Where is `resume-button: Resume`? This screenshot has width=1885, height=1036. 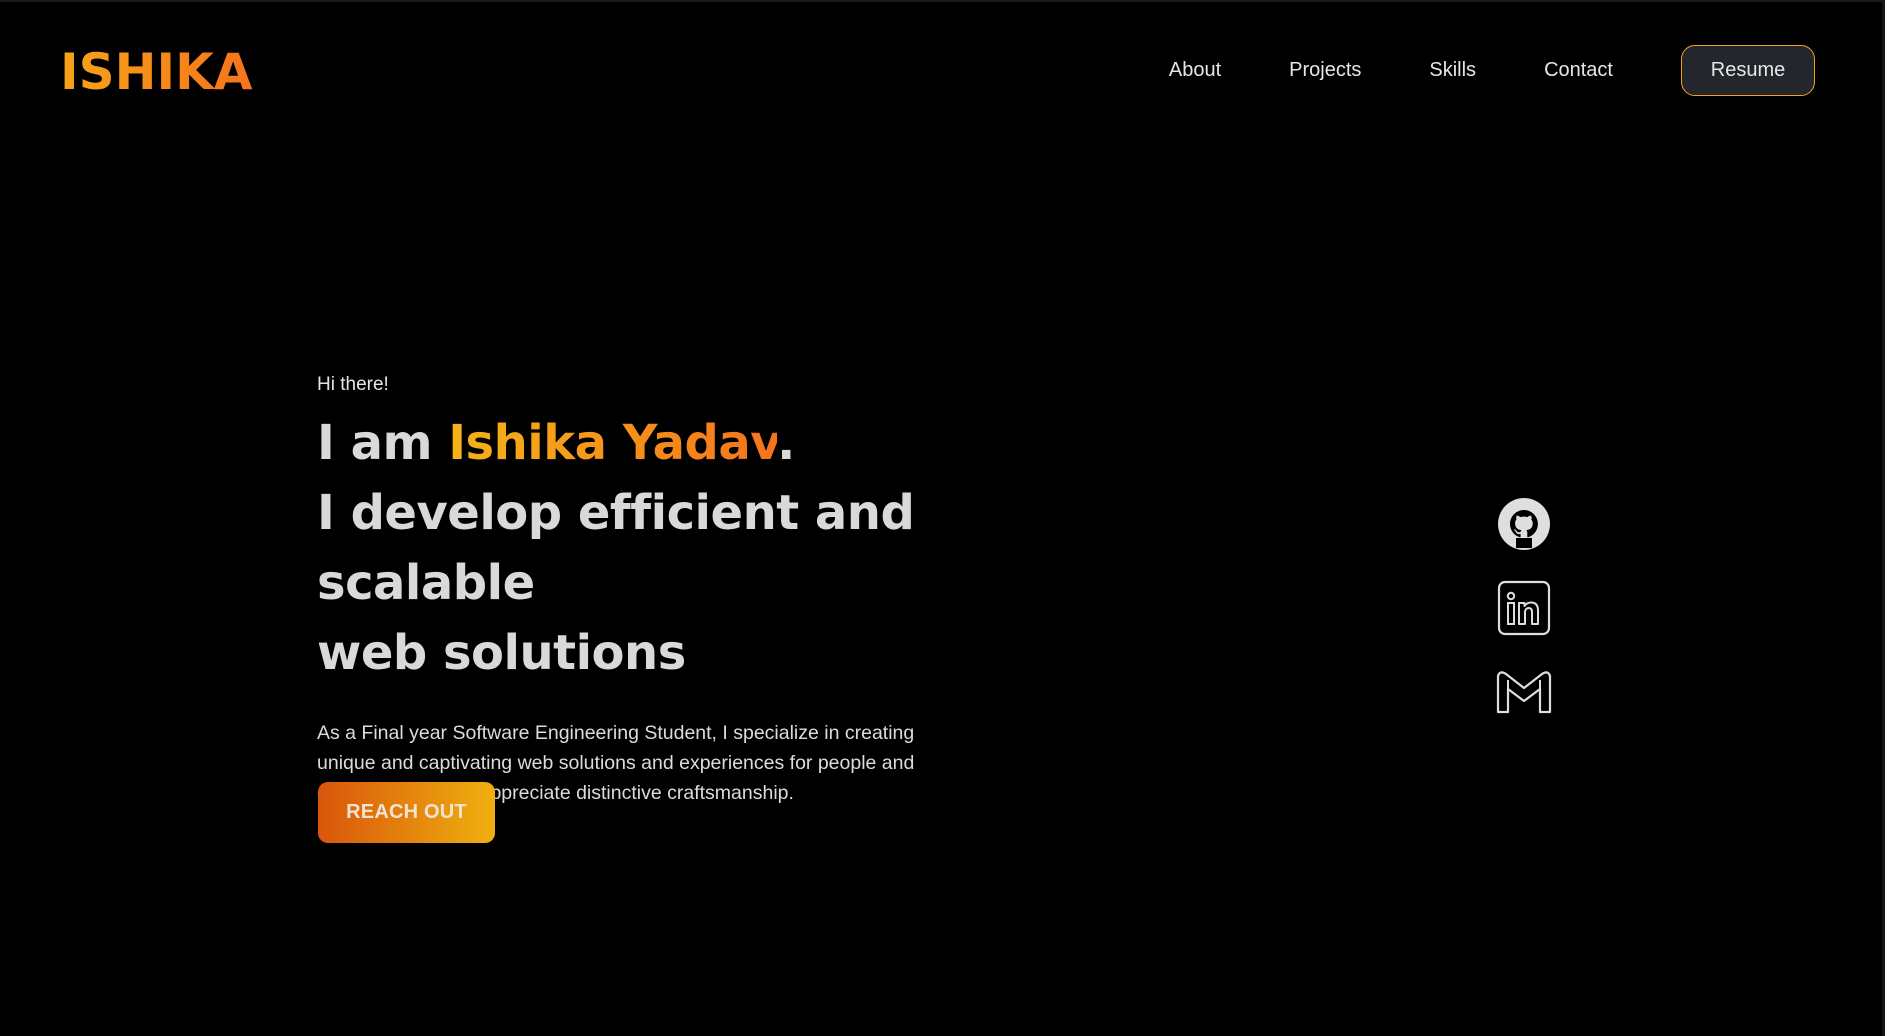 resume-button: Resume is located at coordinates (1748, 70).